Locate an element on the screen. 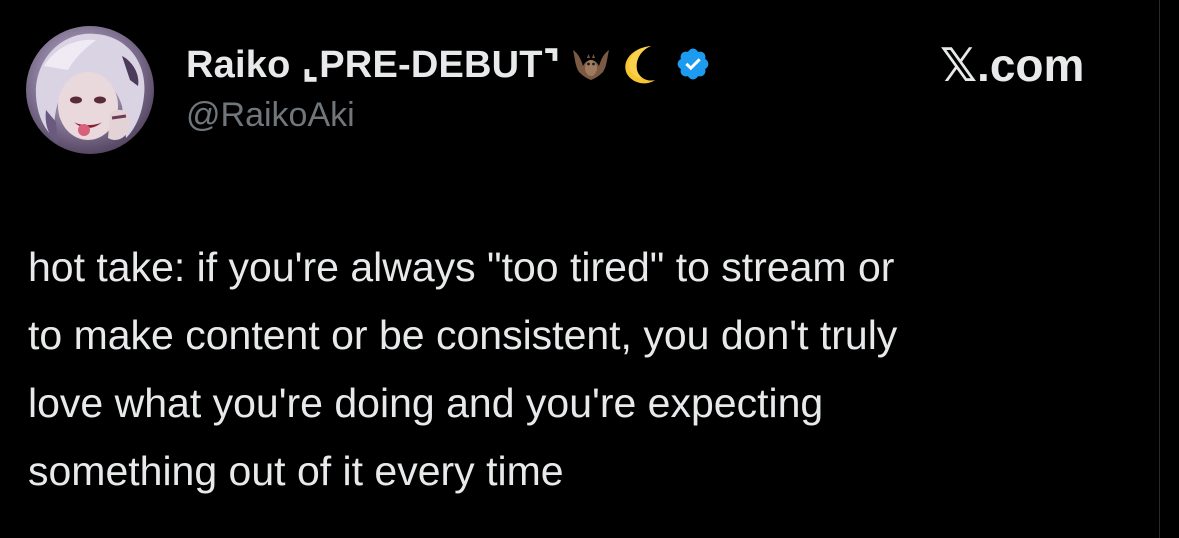  author-name-row: Raiko ⌞PRE-DEBUT⌝ is located at coordinates (511, 64).